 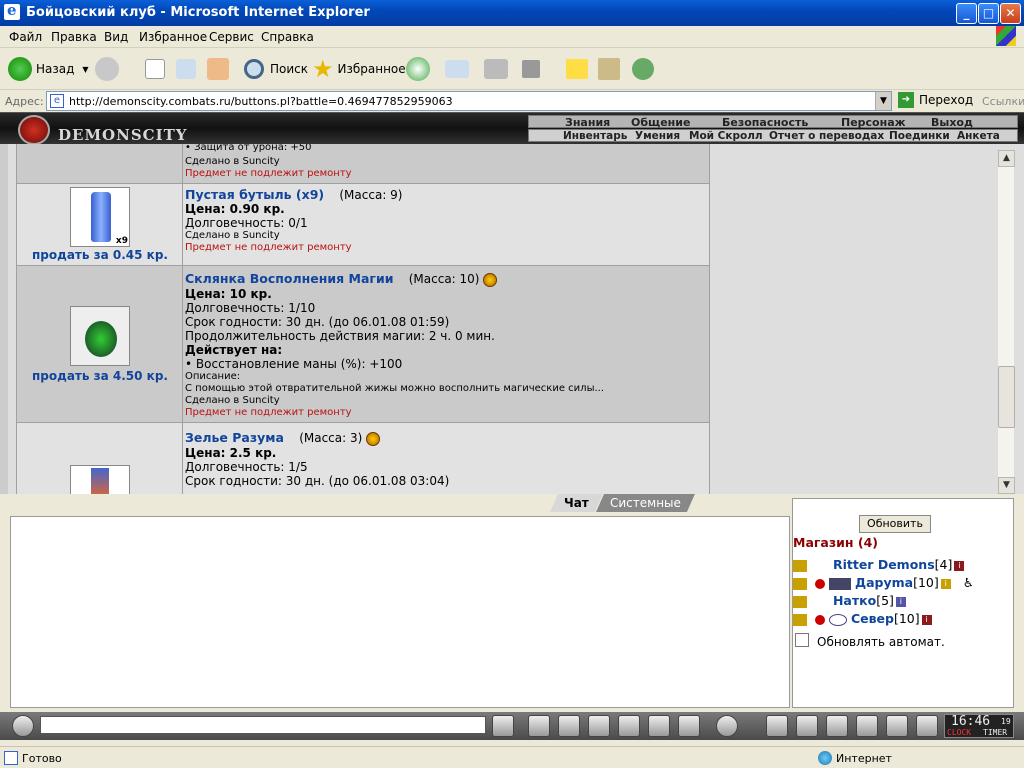 I want to click on menu-view: Вид, so click(x=116, y=37).